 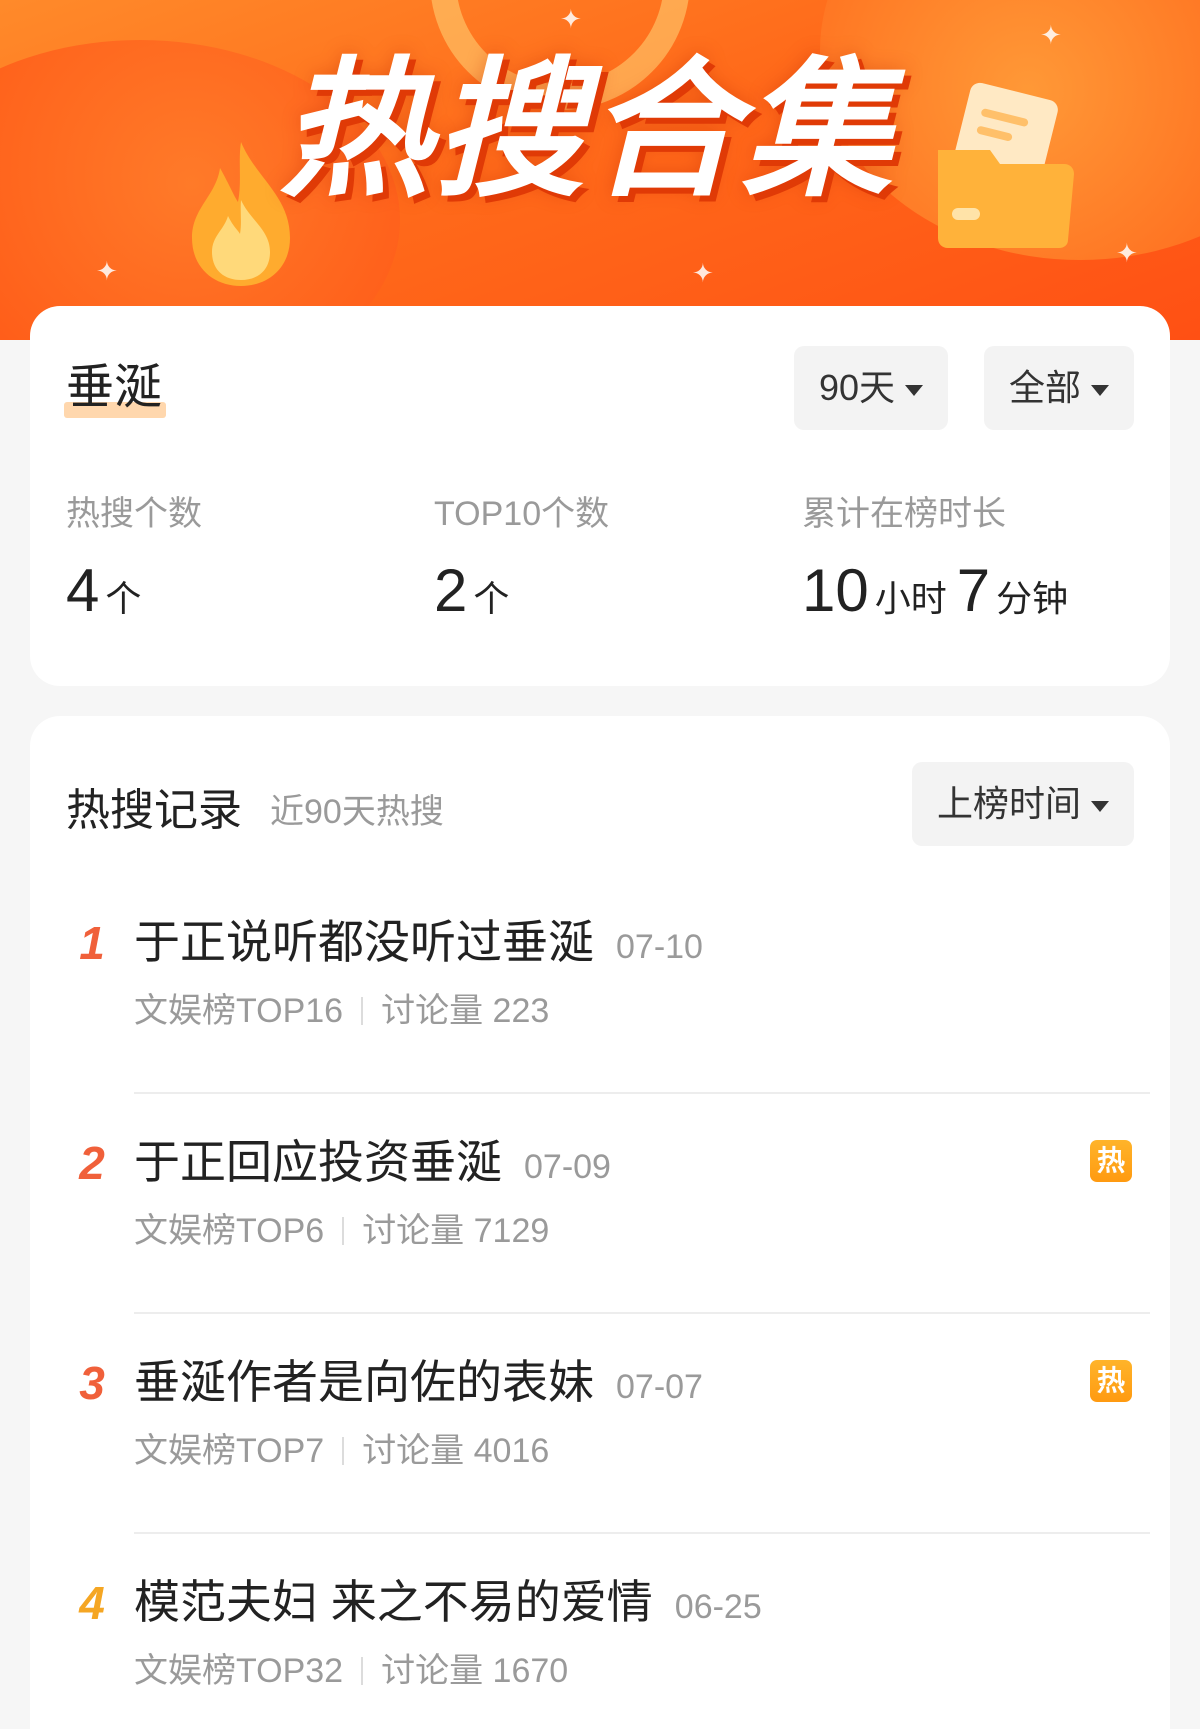 What do you see at coordinates (465, 1011) in the screenshot?
I see `discussion-count: 讨论量 223` at bounding box center [465, 1011].